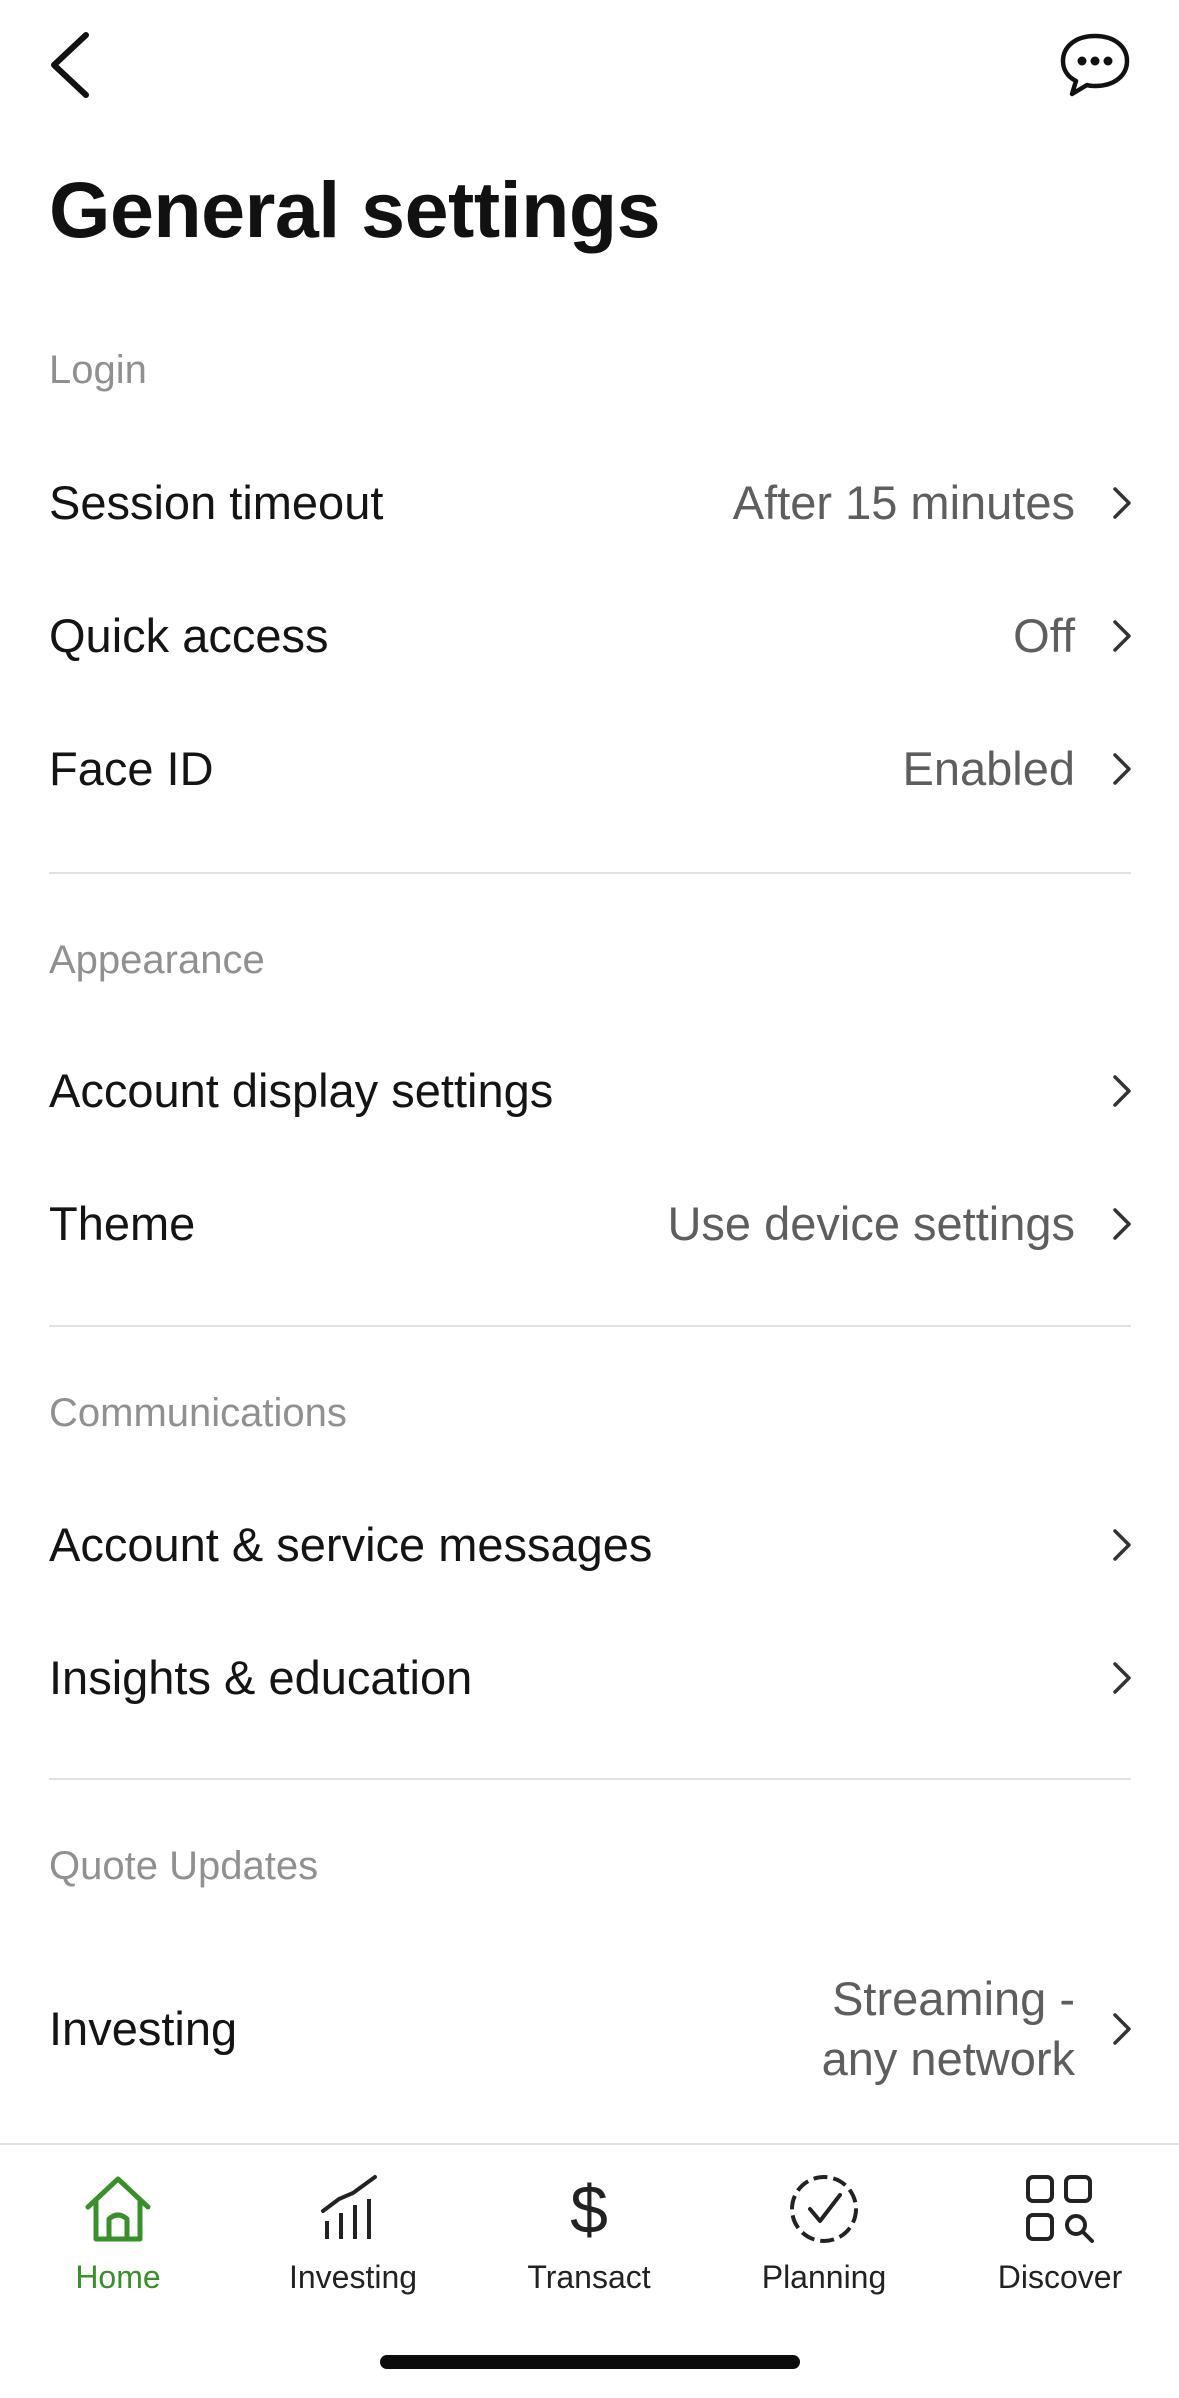  What do you see at coordinates (589, 1224) in the screenshot?
I see `row-theme: Theme Use device settings` at bounding box center [589, 1224].